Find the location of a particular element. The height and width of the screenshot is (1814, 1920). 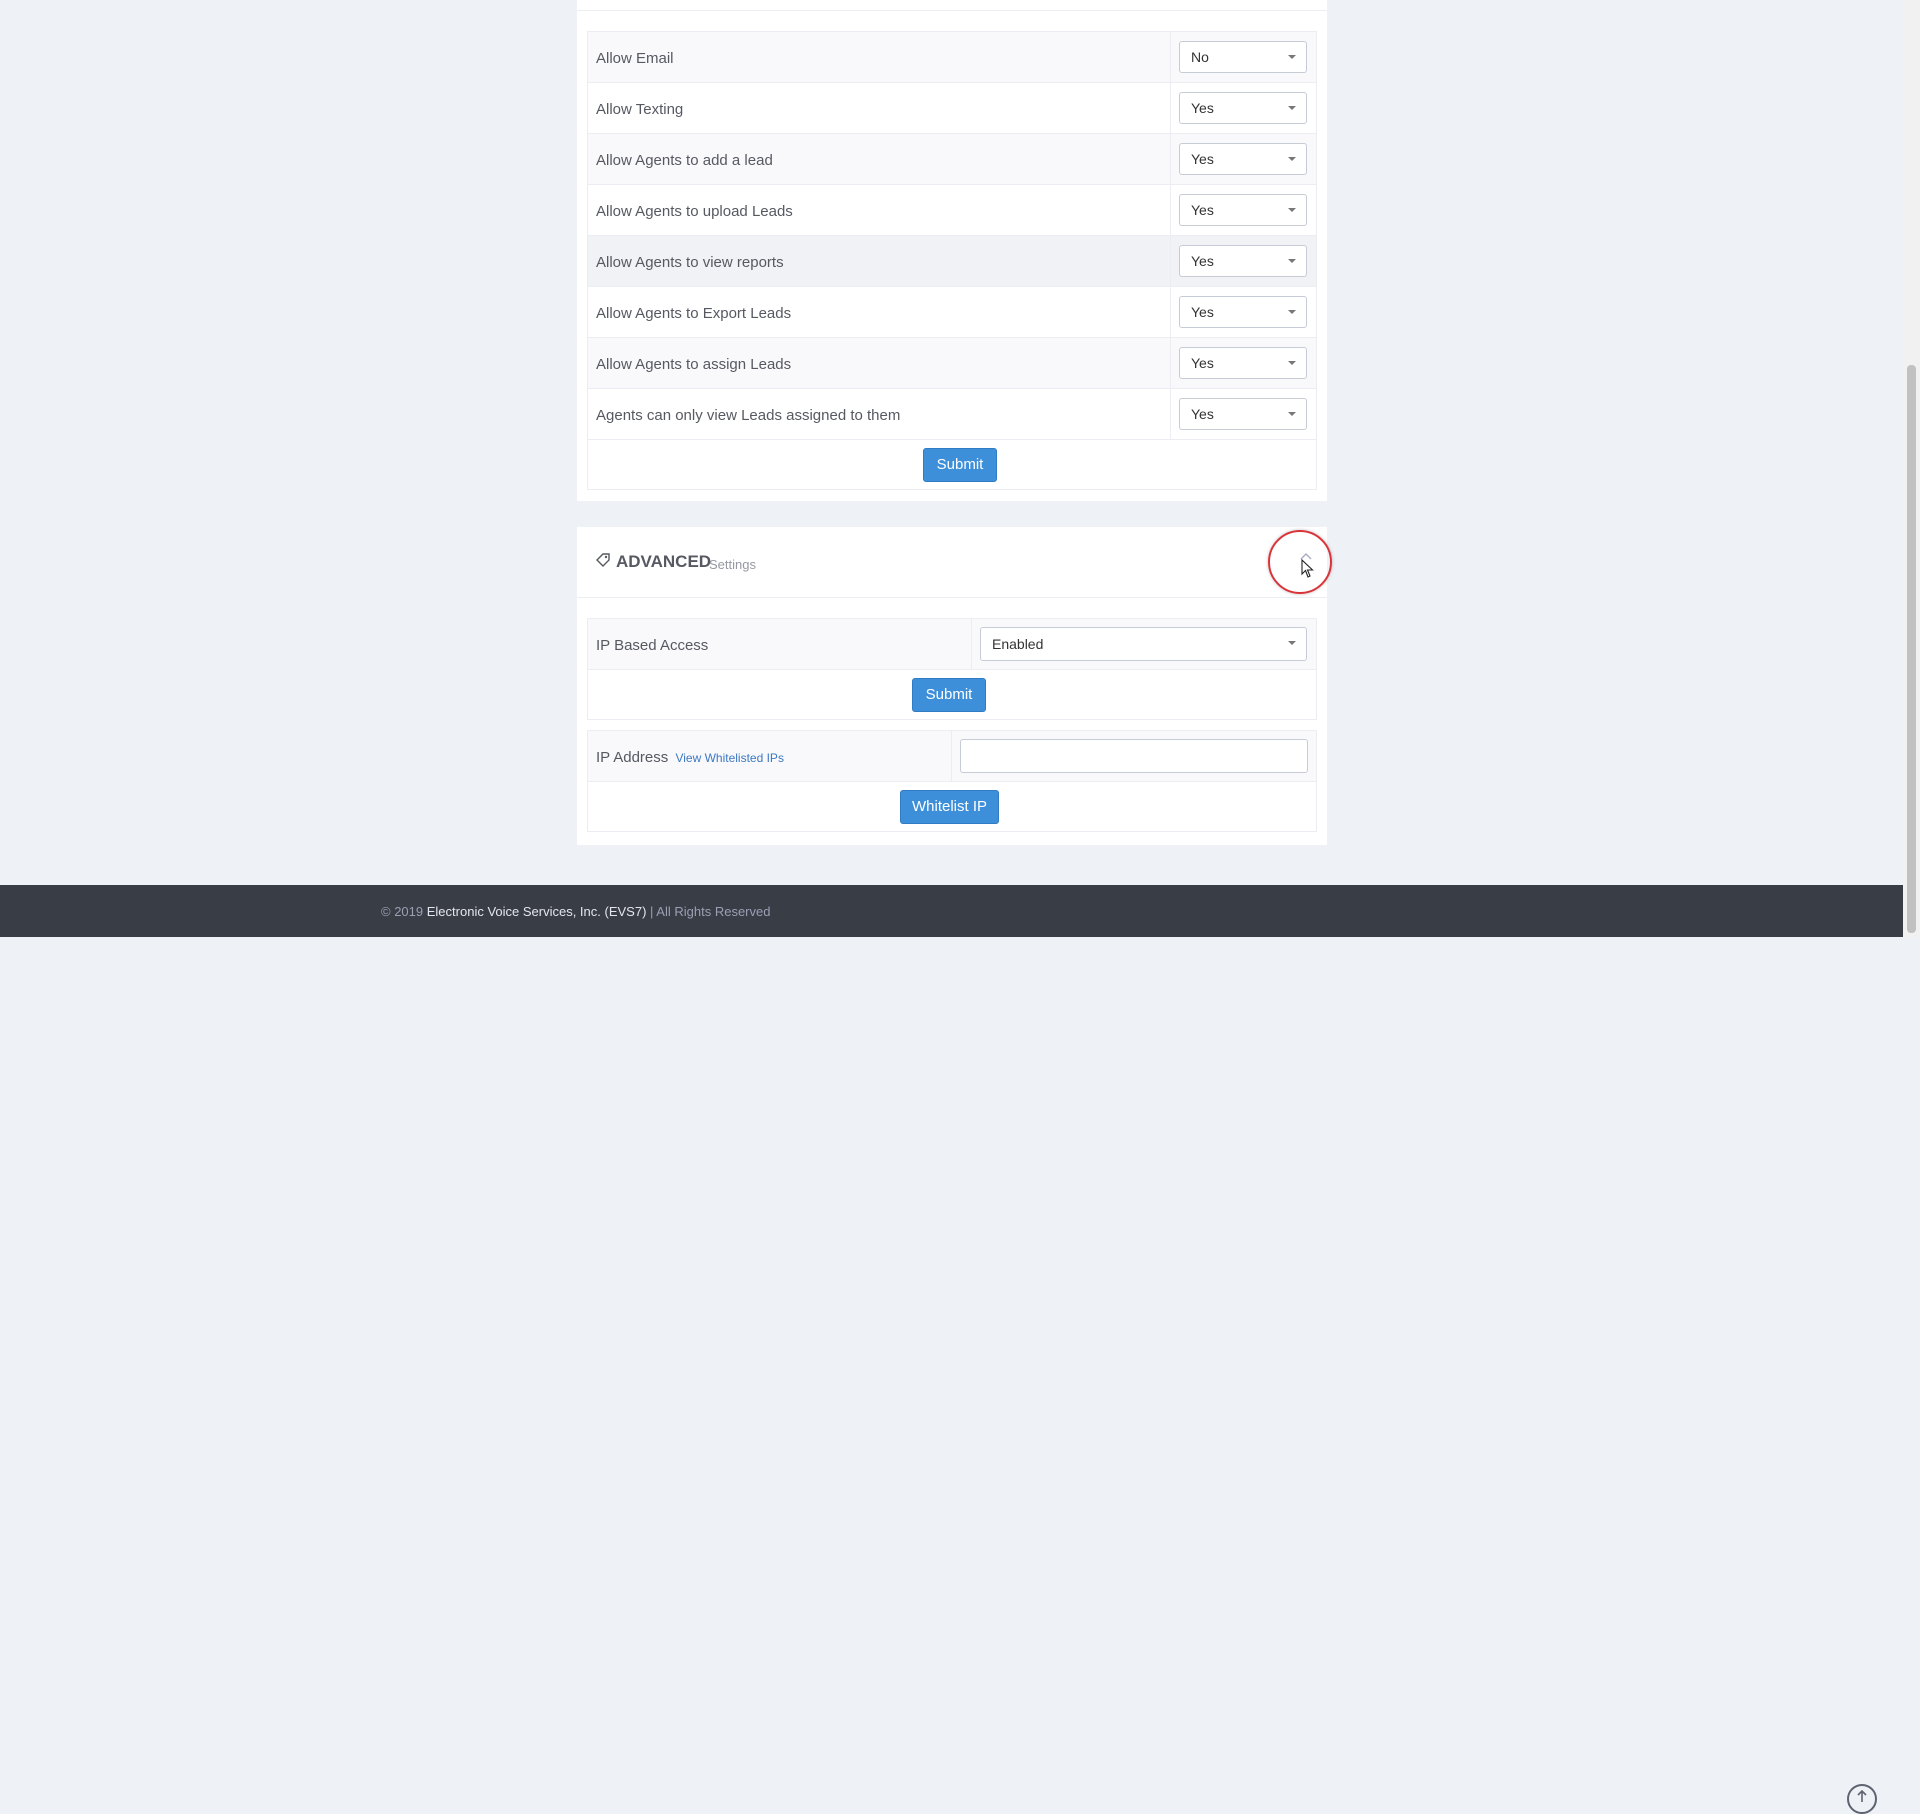

whitelist-ip-button: Whitelist IP is located at coordinates (949, 807).